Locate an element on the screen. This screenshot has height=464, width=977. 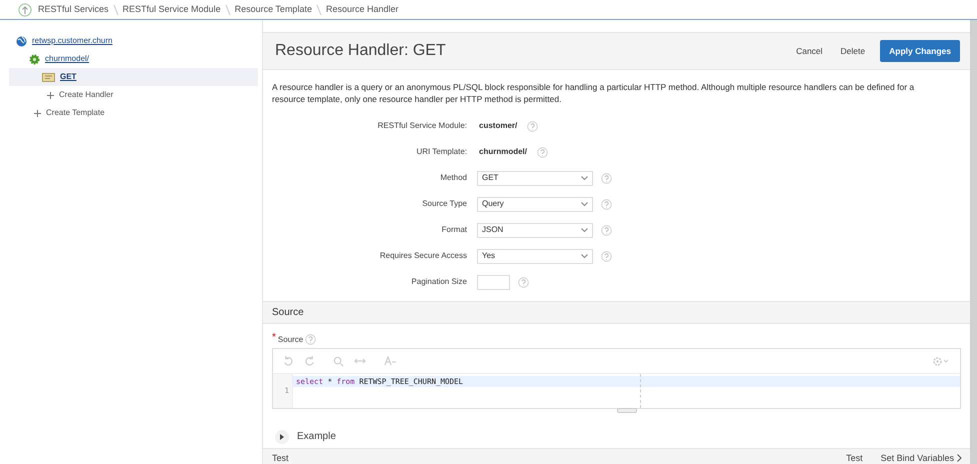
font-size-icon is located at coordinates (390, 361).